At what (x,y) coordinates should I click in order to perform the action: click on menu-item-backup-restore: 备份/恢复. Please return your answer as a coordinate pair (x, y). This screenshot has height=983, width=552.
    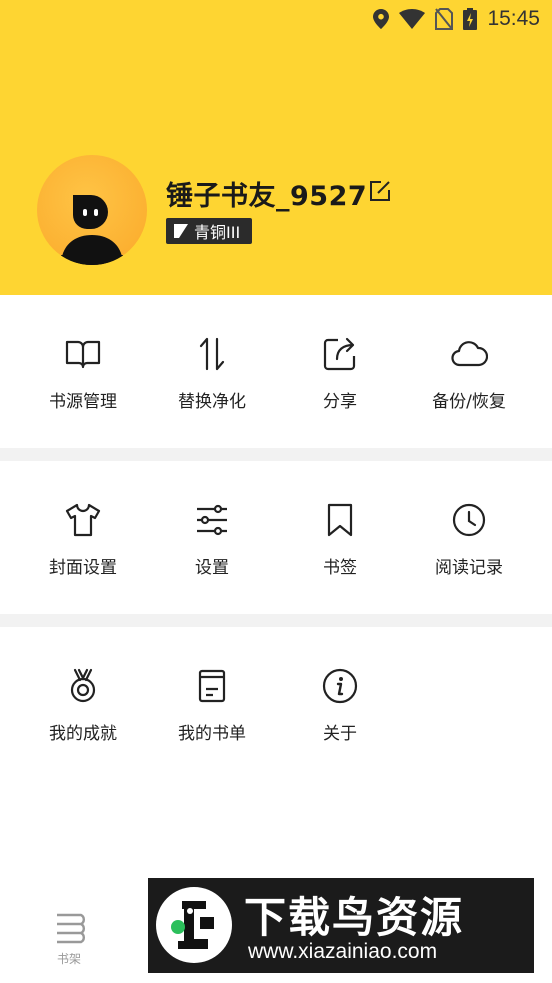
    Looking at the image, I should click on (469, 373).